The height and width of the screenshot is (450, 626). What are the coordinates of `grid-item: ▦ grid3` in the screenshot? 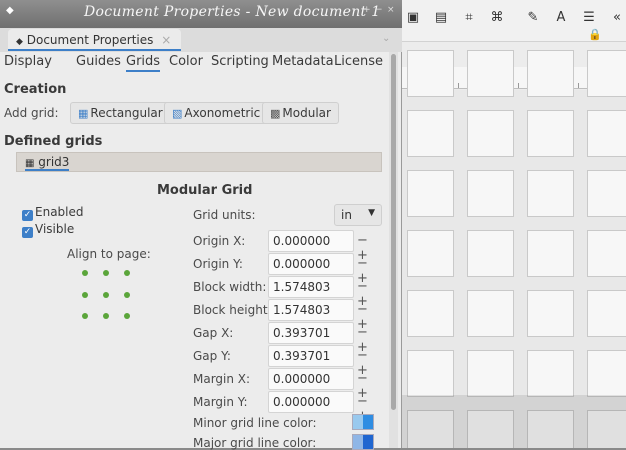 It's located at (47, 163).